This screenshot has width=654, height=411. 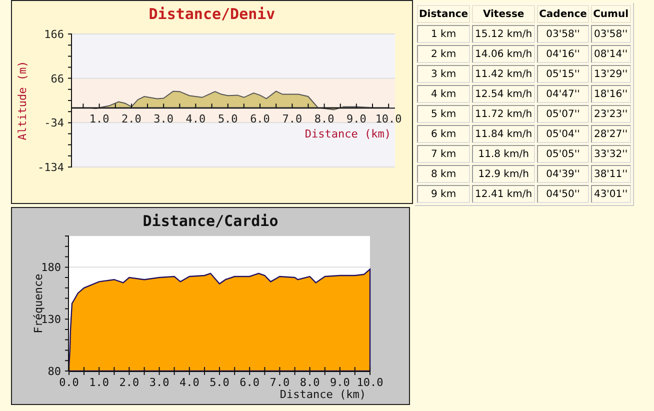 I want to click on table-cell: 11.8 km/h, so click(x=504, y=154).